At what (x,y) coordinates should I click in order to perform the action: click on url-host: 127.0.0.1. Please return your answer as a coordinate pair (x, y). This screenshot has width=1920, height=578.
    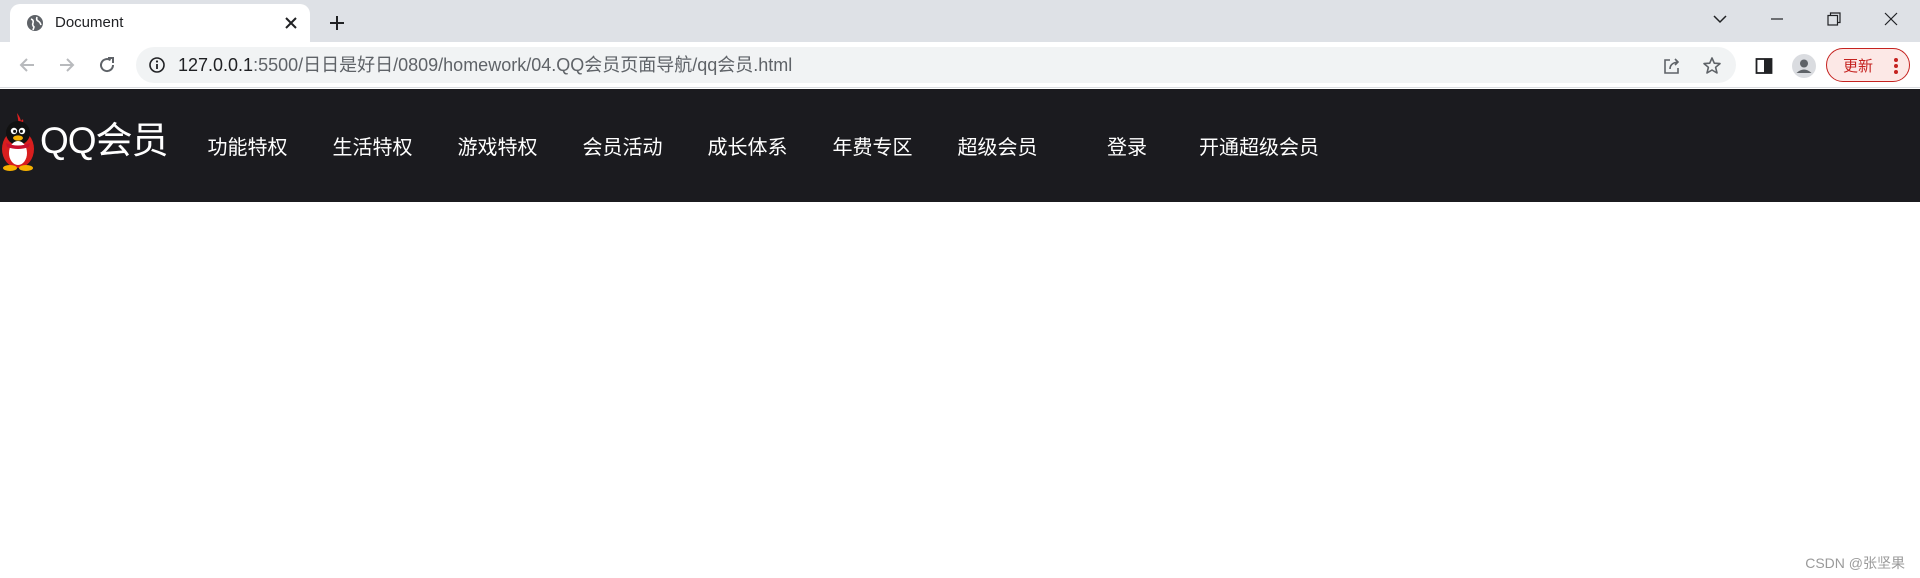
    Looking at the image, I should click on (216, 65).